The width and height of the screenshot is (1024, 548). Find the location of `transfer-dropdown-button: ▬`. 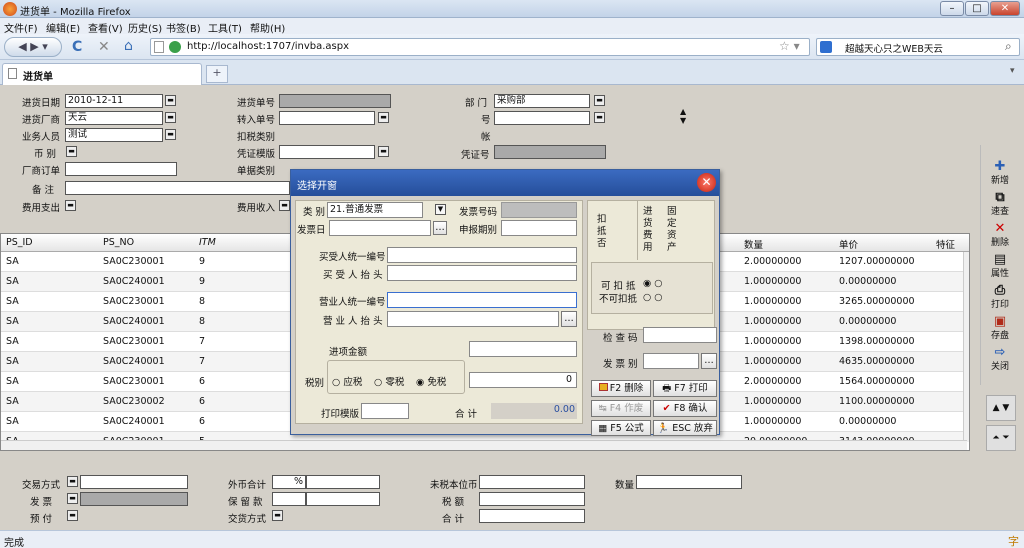

transfer-dropdown-button: ▬ is located at coordinates (383, 117).